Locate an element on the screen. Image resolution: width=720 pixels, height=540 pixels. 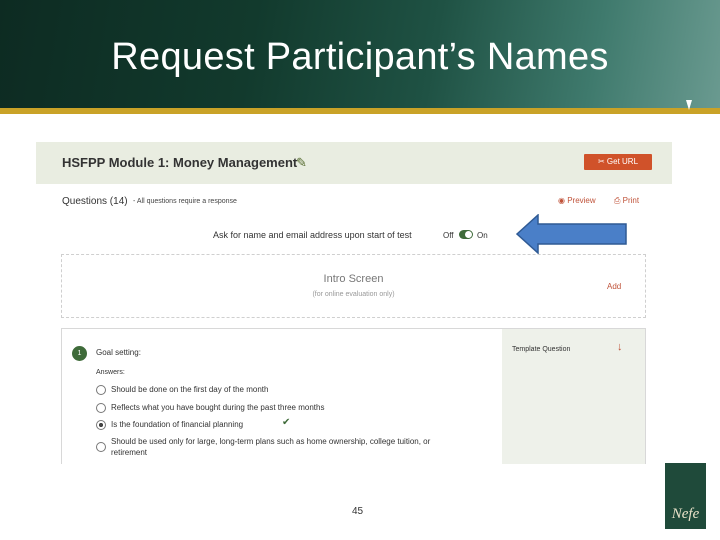
ask-name-toggle is located at coordinates (466, 234).